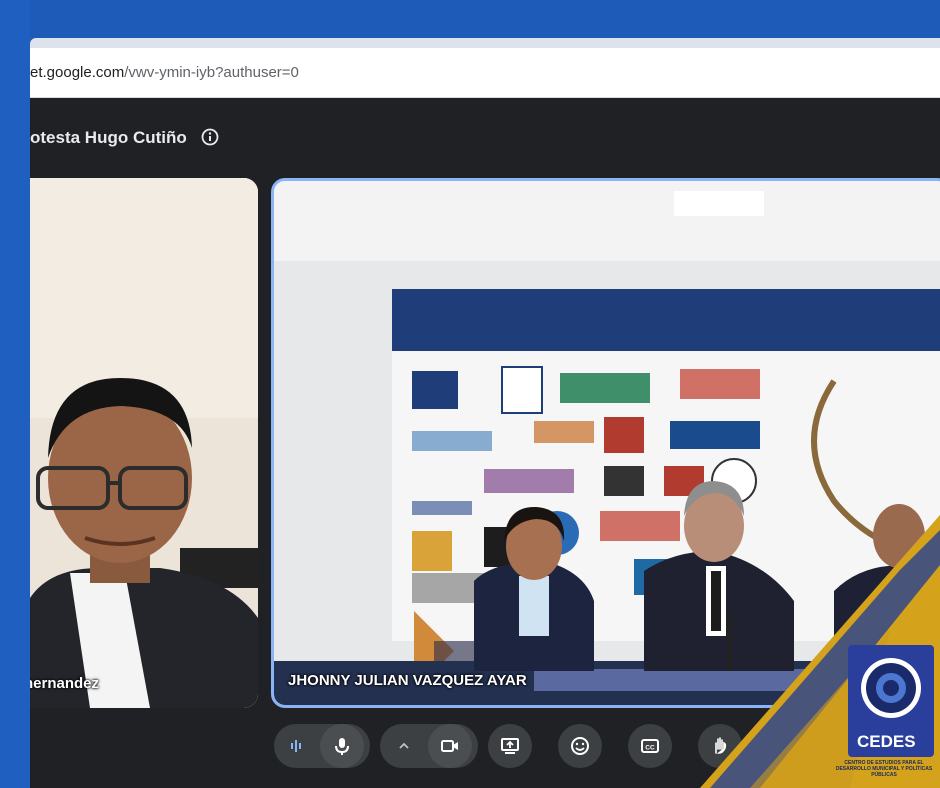 This screenshot has height=788, width=940. Describe the element at coordinates (211, 72) in the screenshot. I see `url-path: /vwv-ymin-iyb?authuser=0` at that location.